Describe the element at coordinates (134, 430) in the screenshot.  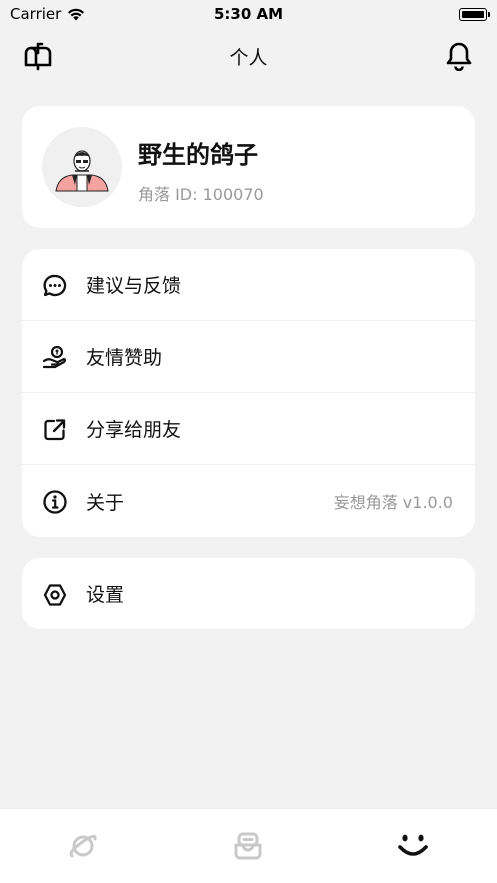
I see `menu-item-label: 分享给朋友` at that location.